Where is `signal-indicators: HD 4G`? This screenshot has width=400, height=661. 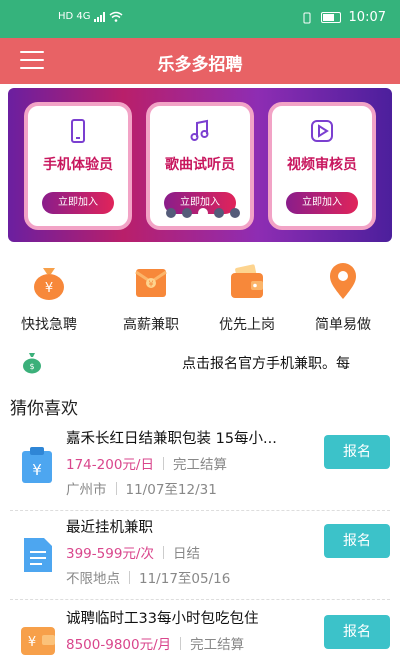
signal-indicators: HD 4G is located at coordinates (90, 16).